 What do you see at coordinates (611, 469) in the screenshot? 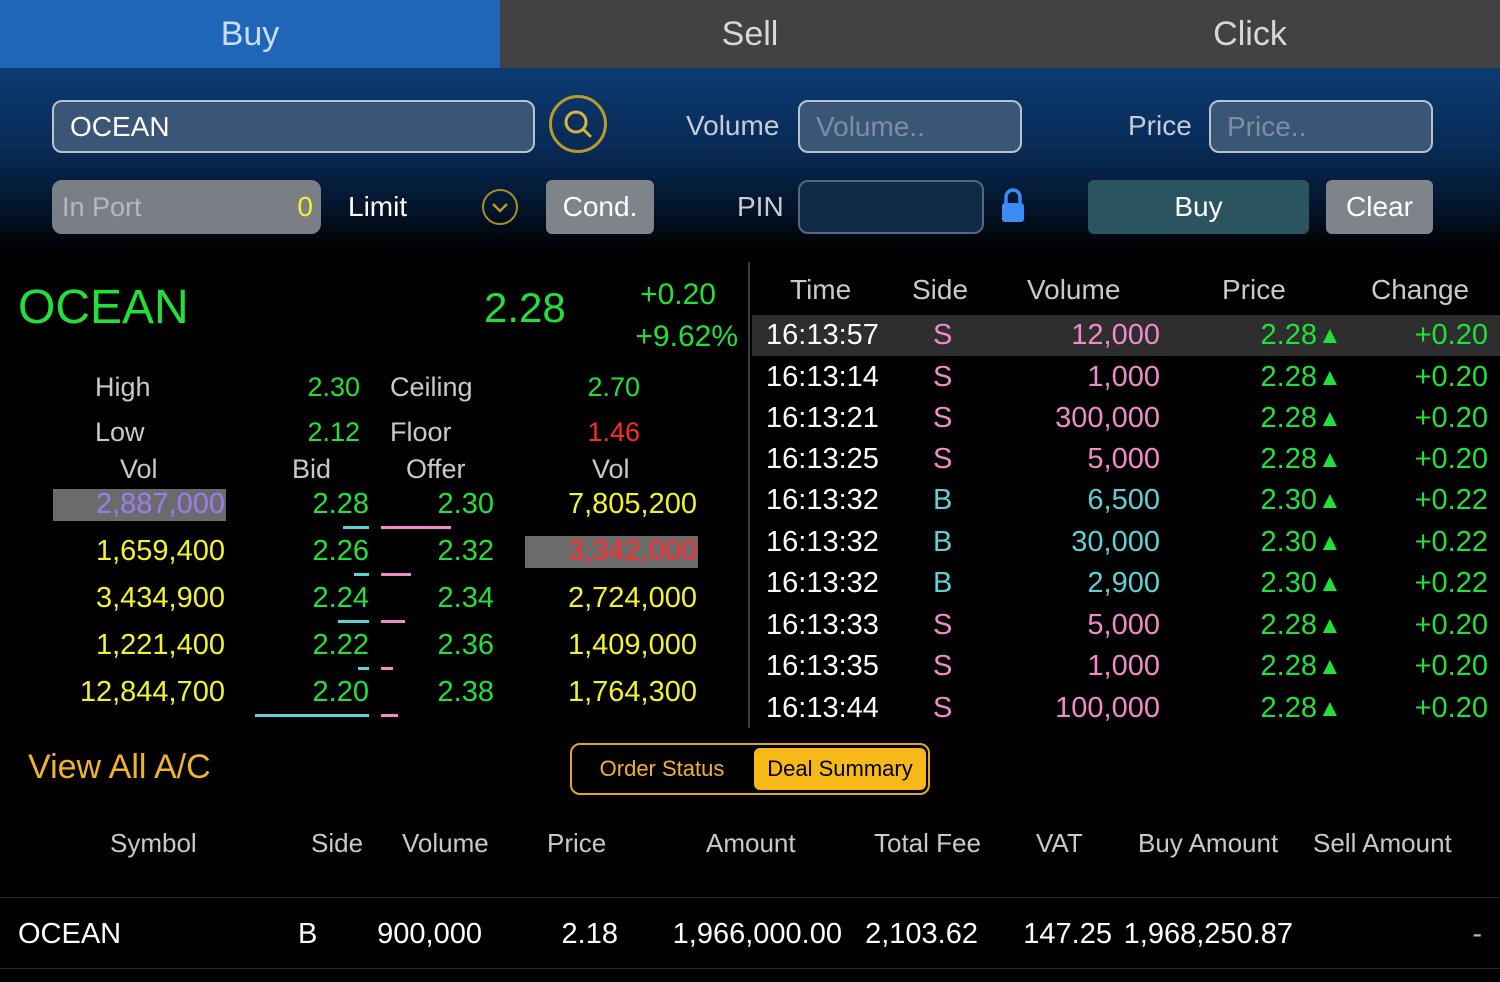
I see `offer-vol-header: Vol` at bounding box center [611, 469].